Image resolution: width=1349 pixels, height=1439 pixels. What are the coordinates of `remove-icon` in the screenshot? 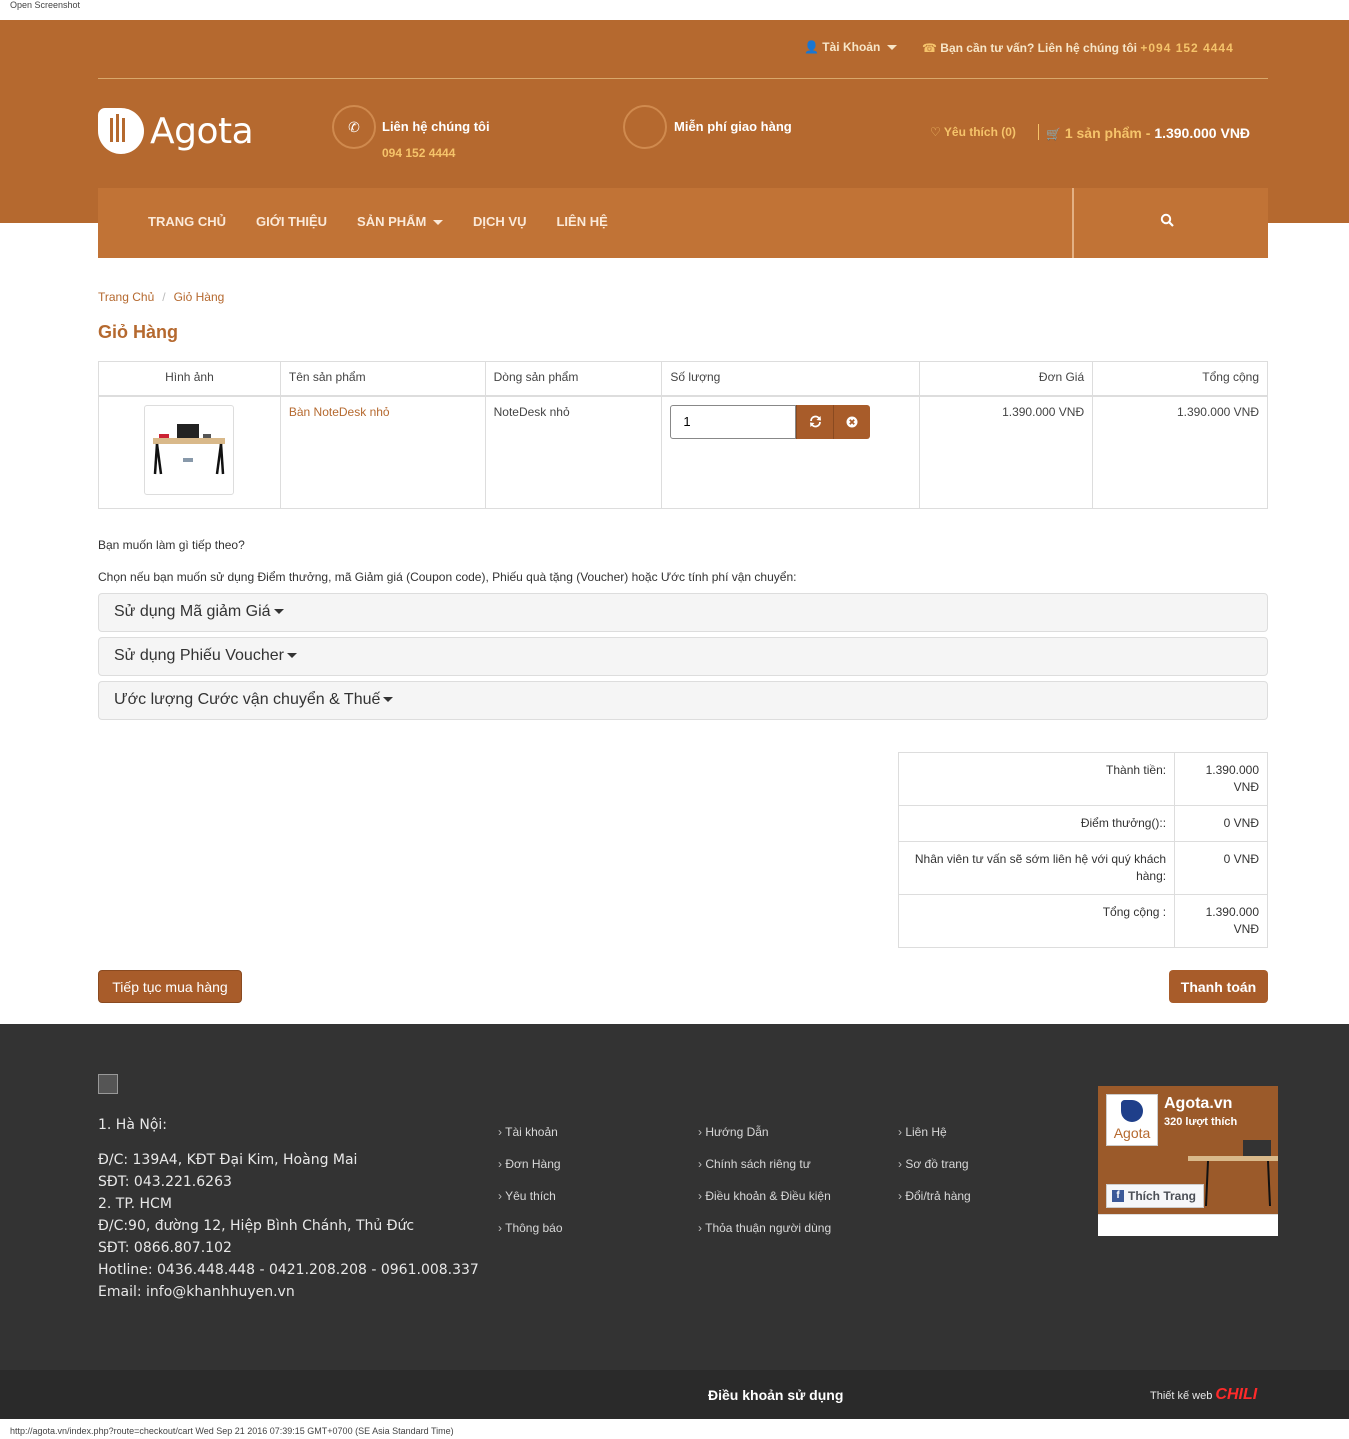 It's located at (852, 421).